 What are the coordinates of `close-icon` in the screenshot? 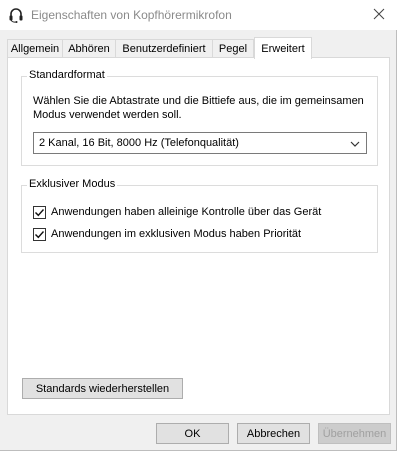 It's located at (379, 15).